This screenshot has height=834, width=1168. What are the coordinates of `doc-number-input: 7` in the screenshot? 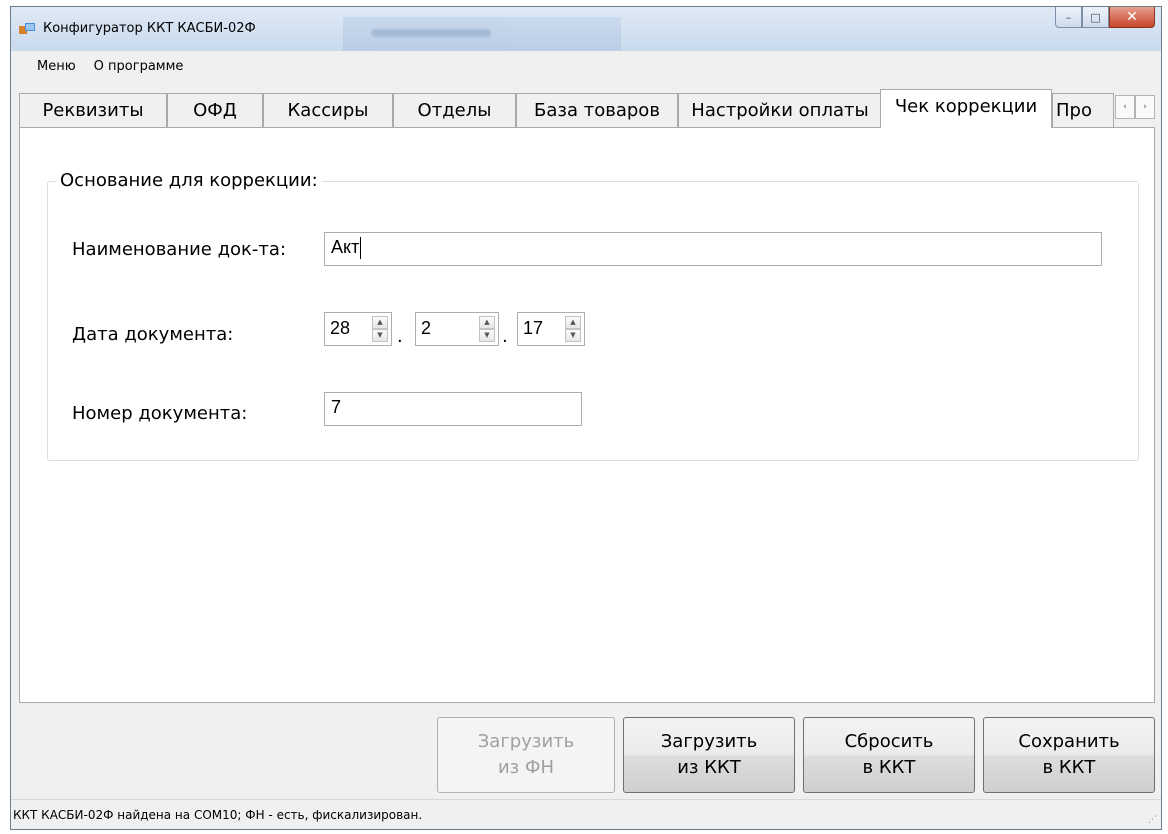 It's located at (453, 409).